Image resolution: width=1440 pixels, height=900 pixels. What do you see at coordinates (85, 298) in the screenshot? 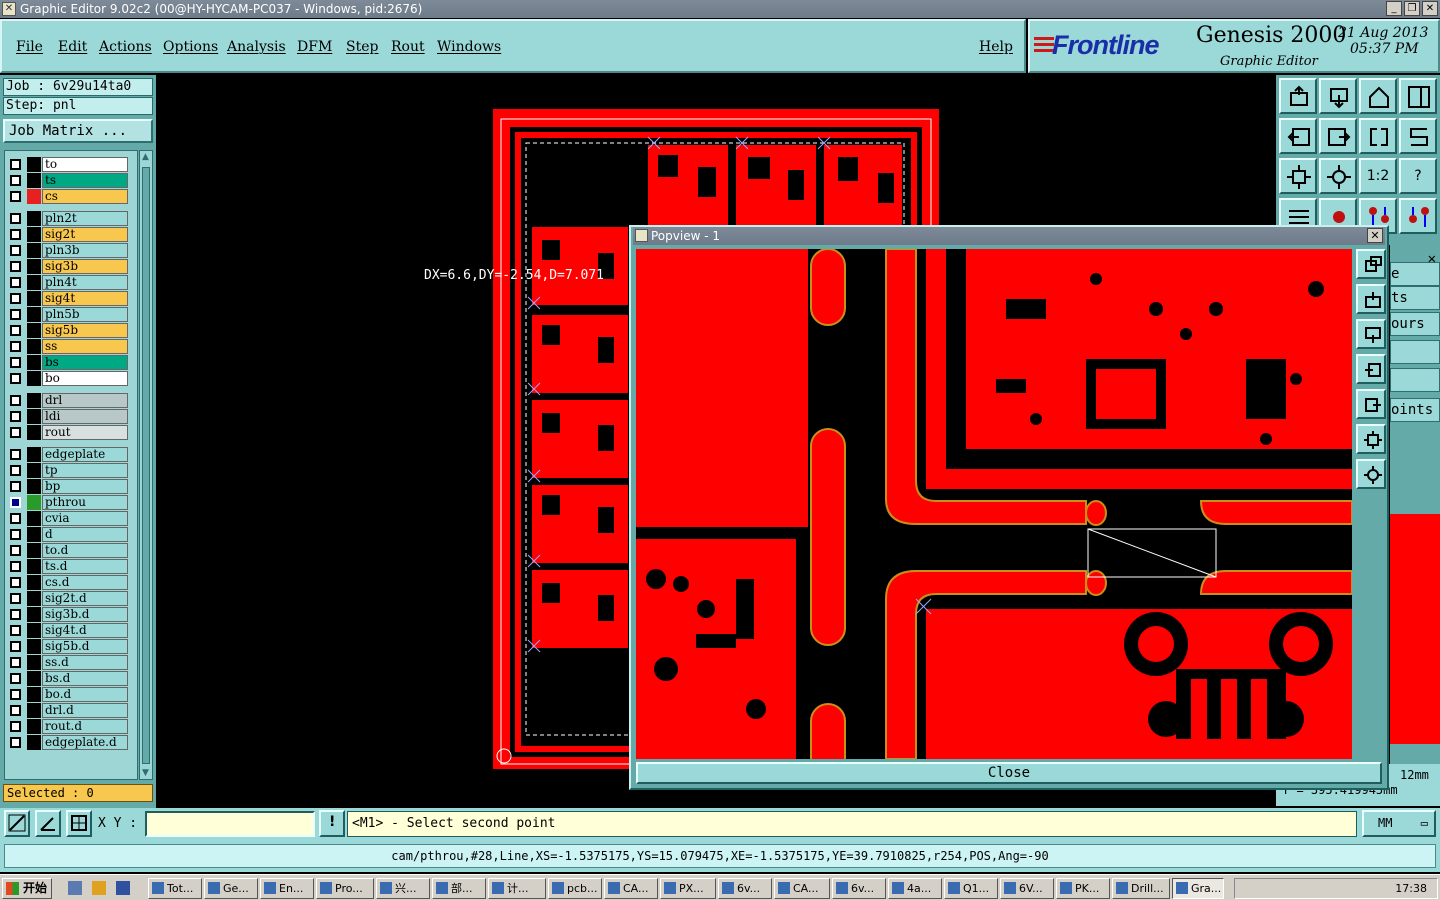
I see `layer-name: sig4t` at bounding box center [85, 298].